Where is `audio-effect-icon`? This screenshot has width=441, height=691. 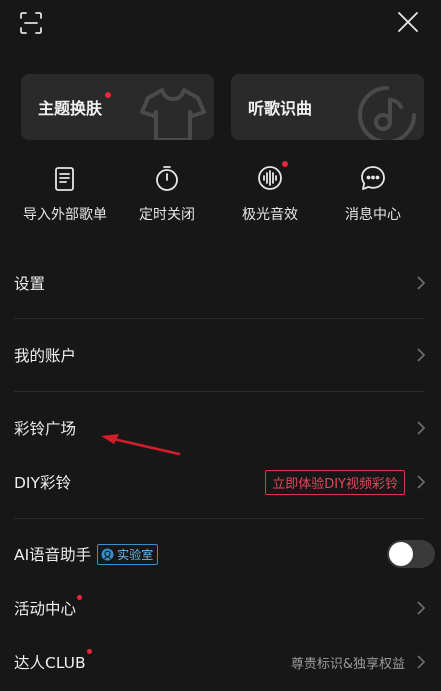 audio-effect-icon is located at coordinates (270, 178).